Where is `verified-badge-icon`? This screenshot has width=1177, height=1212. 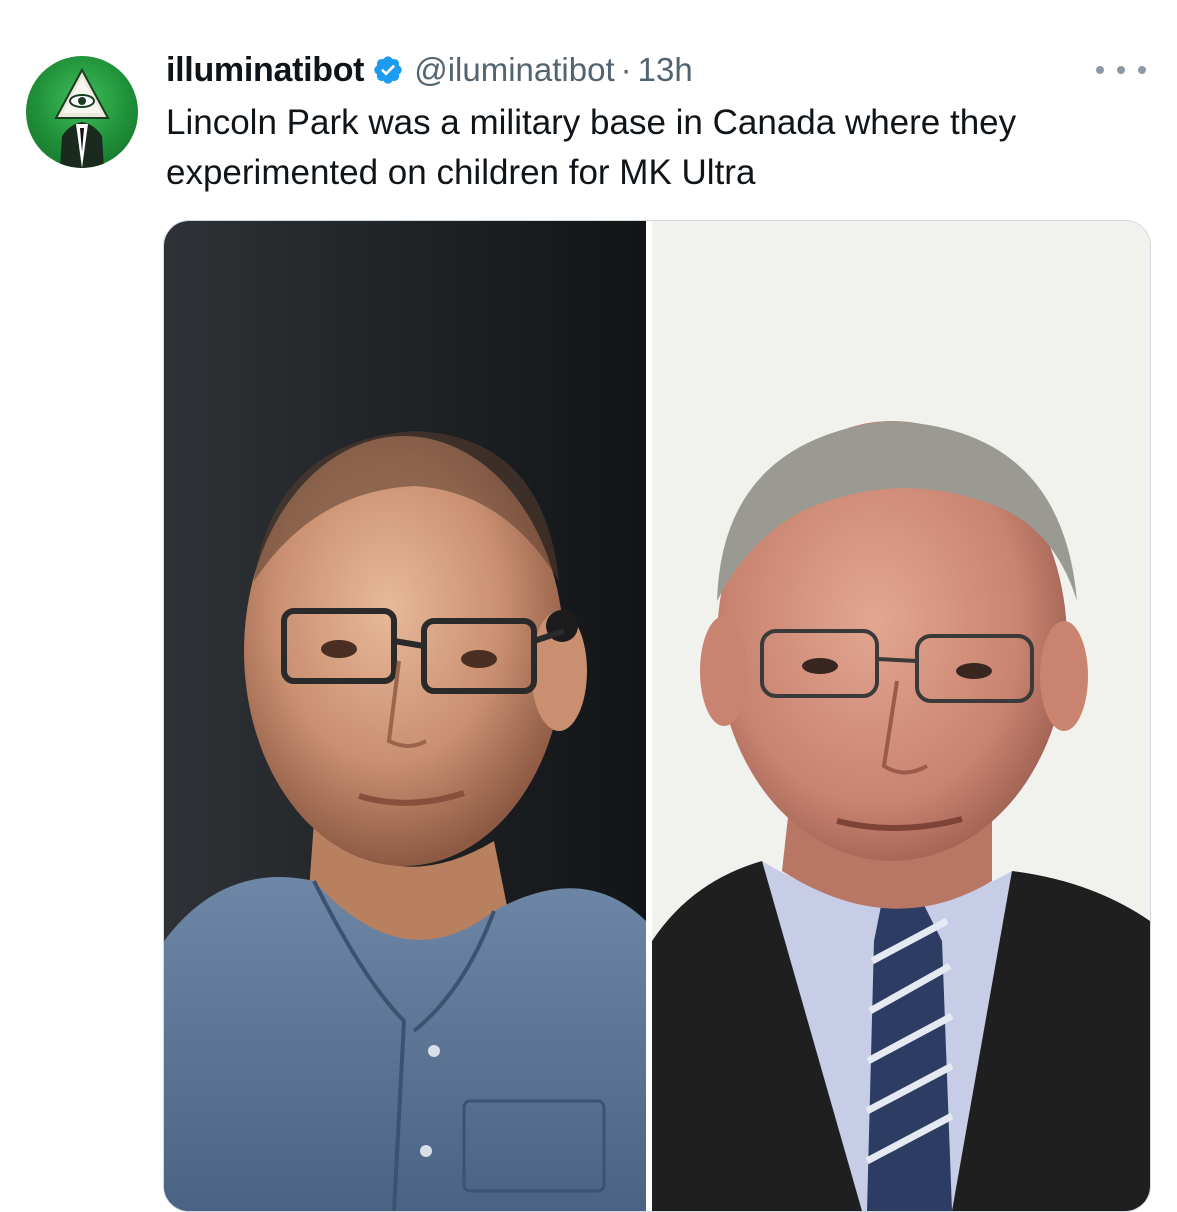
verified-badge-icon is located at coordinates (388, 70).